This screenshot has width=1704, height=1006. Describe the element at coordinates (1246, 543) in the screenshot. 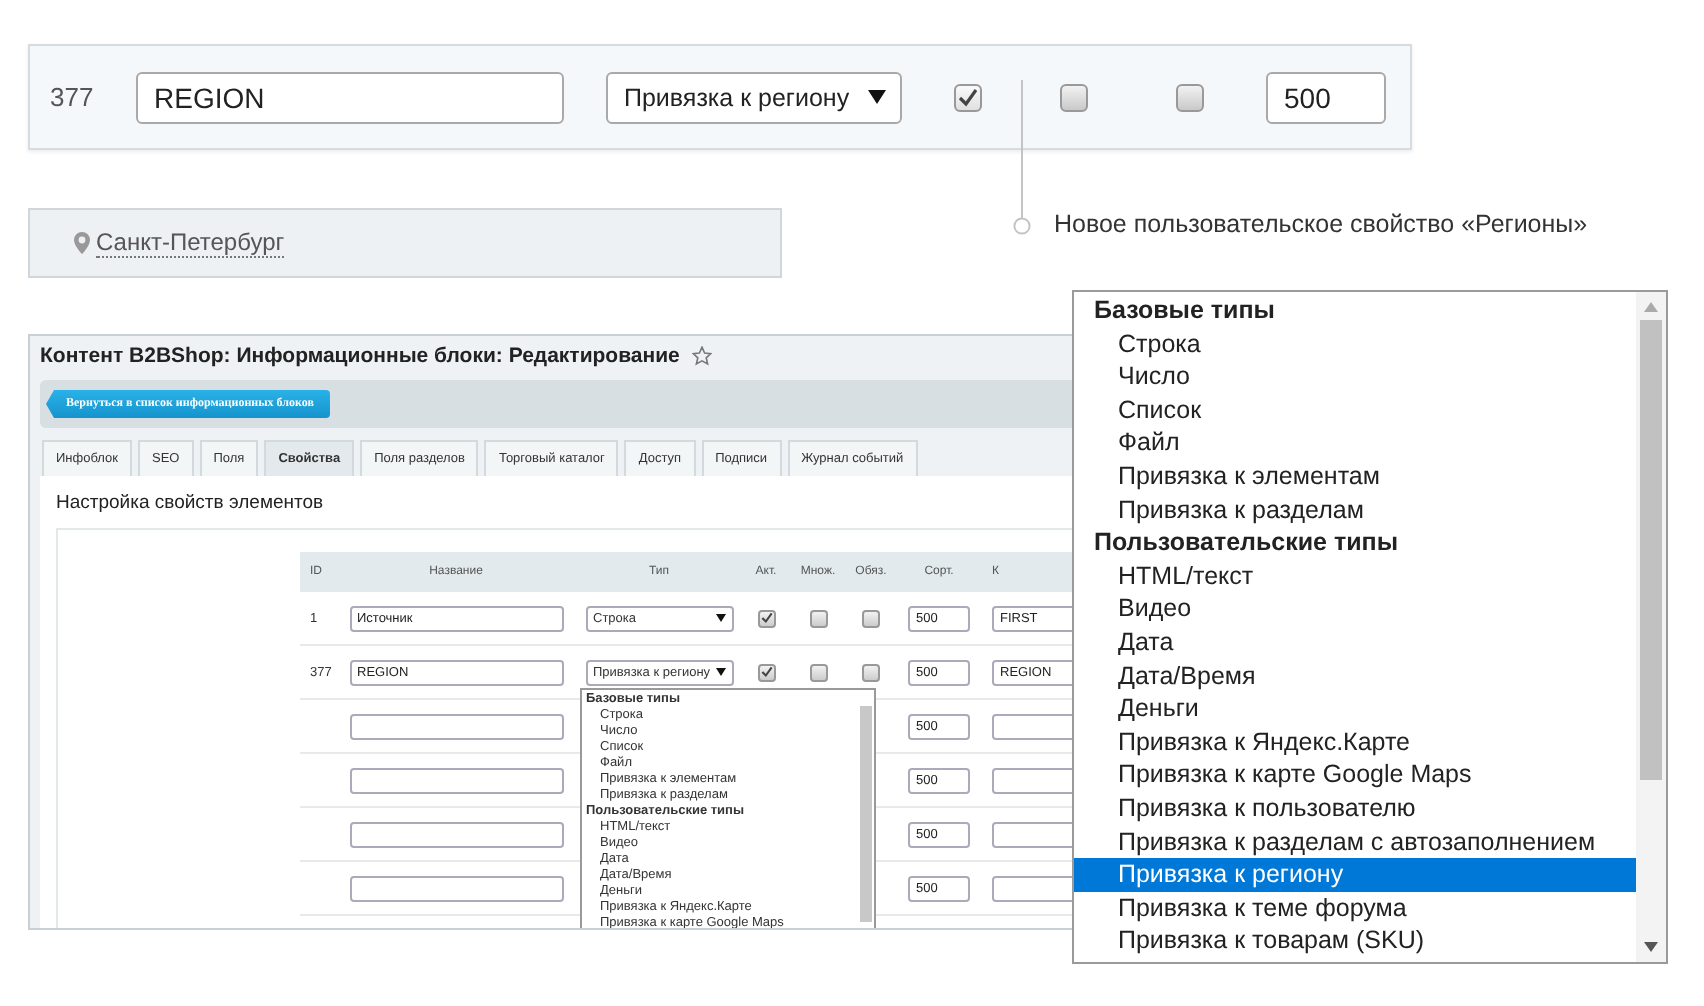

I see `option-group-label: Пользовательские типы` at that location.